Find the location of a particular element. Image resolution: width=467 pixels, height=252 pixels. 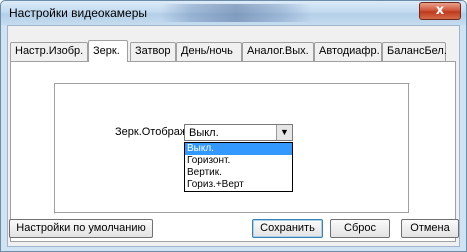

tab-white-balance: БалансБел. is located at coordinates (414, 51).